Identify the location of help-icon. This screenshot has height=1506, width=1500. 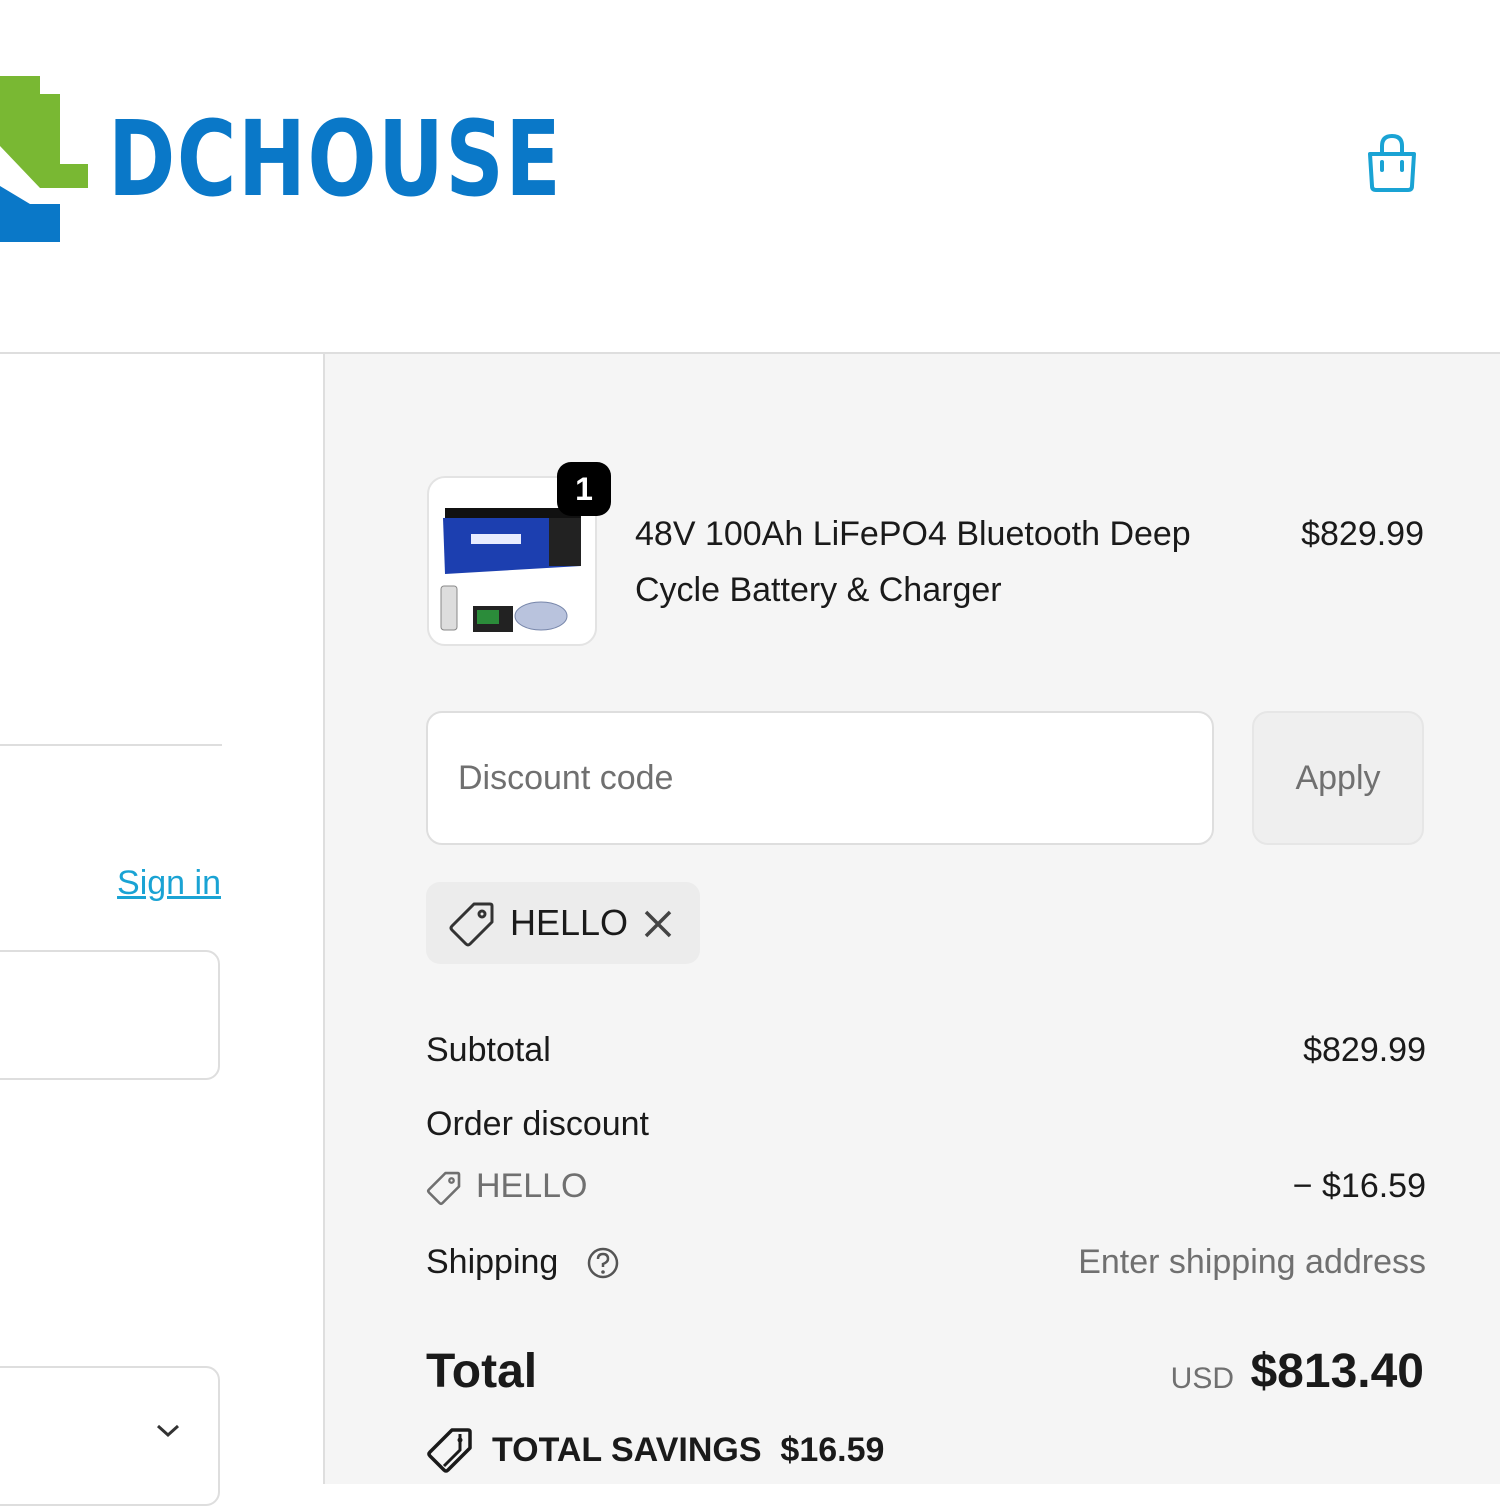
(603, 1263).